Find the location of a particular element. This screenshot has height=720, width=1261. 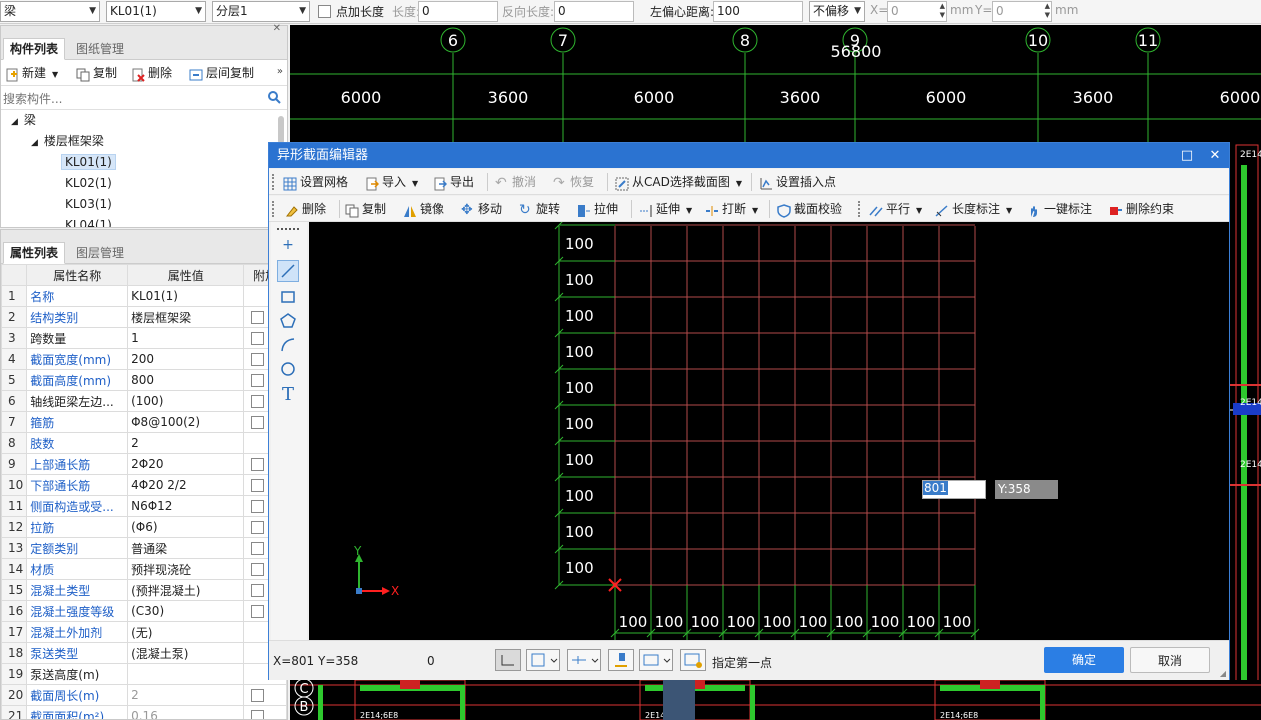

auto-dimension-button: 一键标注 is located at coordinates (1059, 209).